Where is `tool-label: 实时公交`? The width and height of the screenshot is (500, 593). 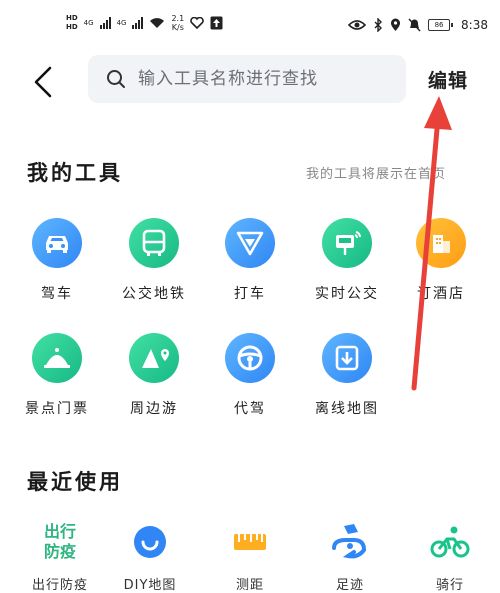
tool-label: 实时公交 is located at coordinates (347, 294).